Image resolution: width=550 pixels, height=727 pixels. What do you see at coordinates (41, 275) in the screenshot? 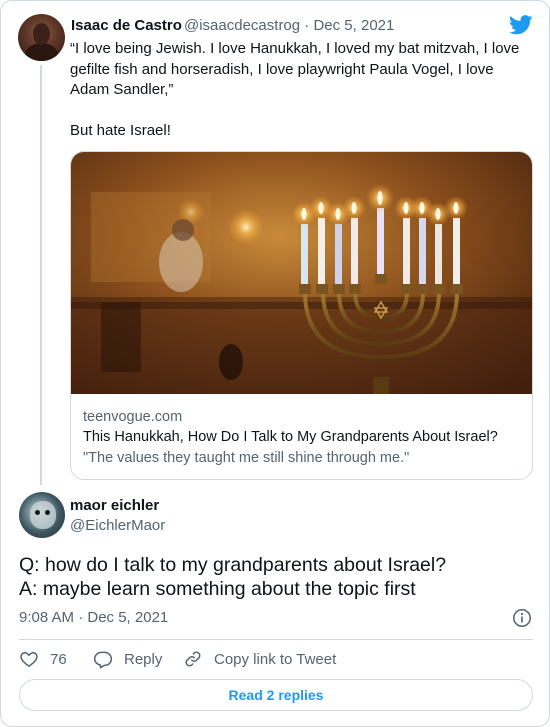
I see `thread-connector-line` at bounding box center [41, 275].